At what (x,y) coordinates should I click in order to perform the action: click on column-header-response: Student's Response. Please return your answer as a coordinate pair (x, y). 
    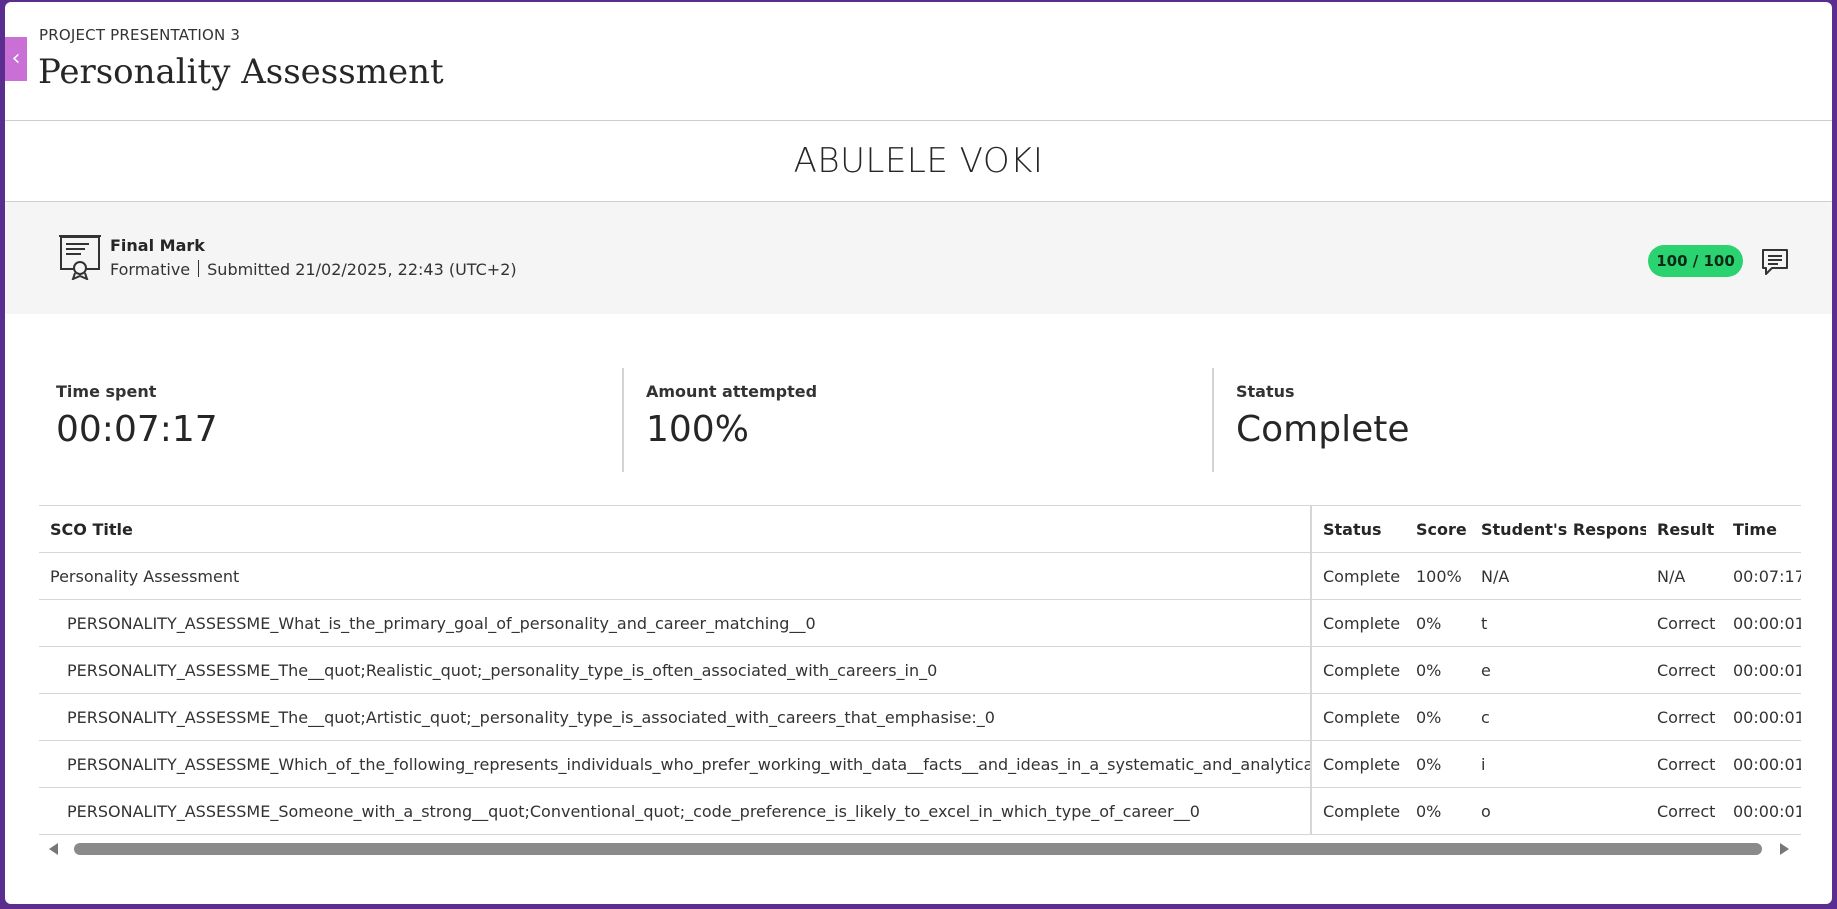
    Looking at the image, I should click on (1558, 529).